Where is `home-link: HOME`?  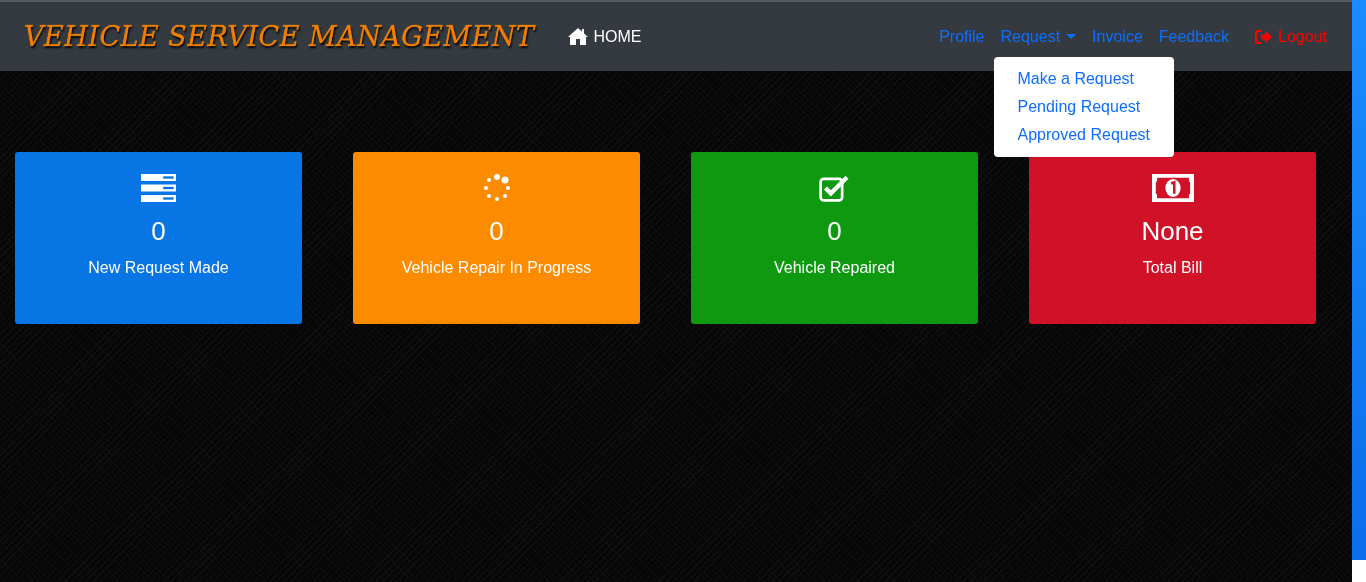
home-link: HOME is located at coordinates (604, 36).